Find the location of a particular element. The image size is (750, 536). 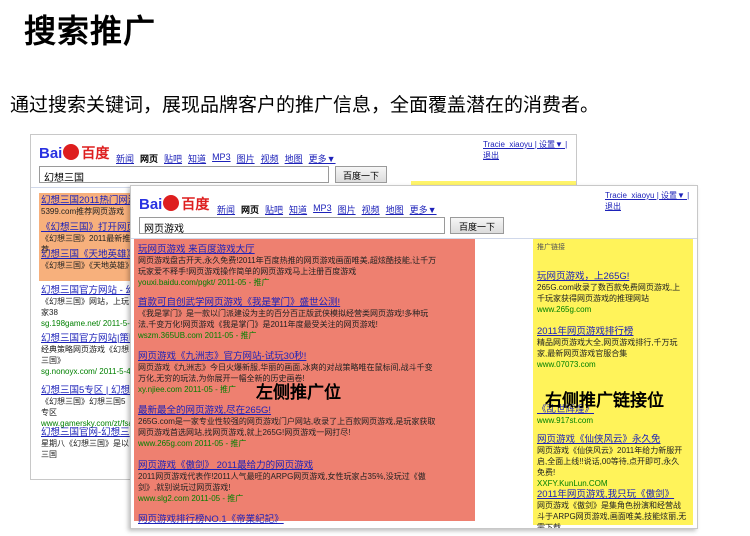

search-input: 网页游戏 is located at coordinates (292, 226).